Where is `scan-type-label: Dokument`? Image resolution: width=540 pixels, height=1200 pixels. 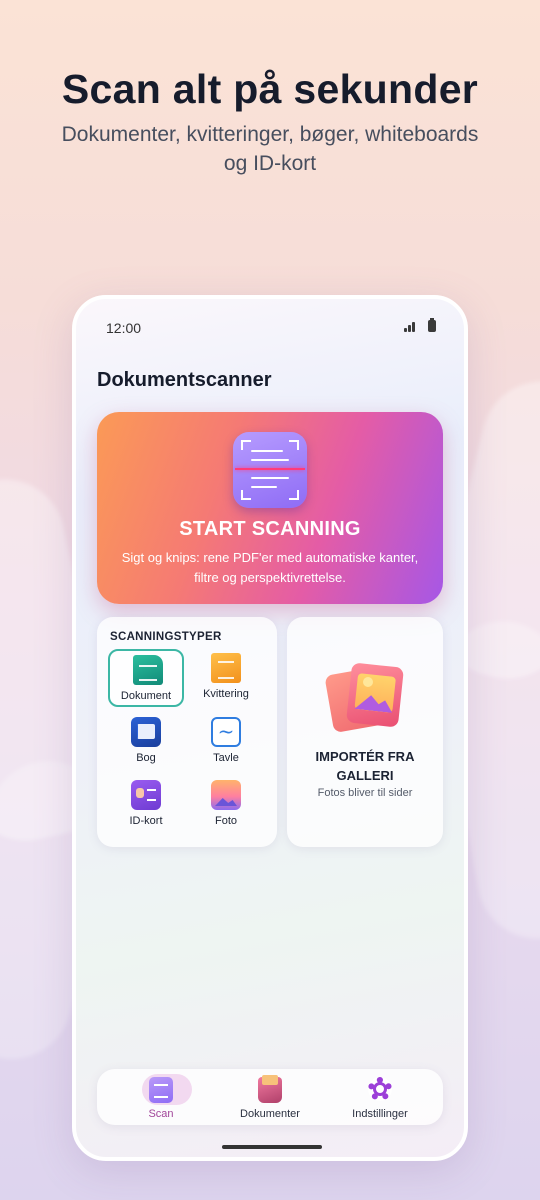
scan-type-label: Dokument is located at coordinates (146, 696).